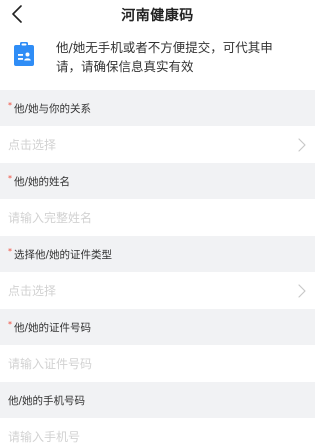 Image resolution: width=320 pixels, height=446 pixels. I want to click on phone-label: 他/她的手机号码, so click(157, 400).